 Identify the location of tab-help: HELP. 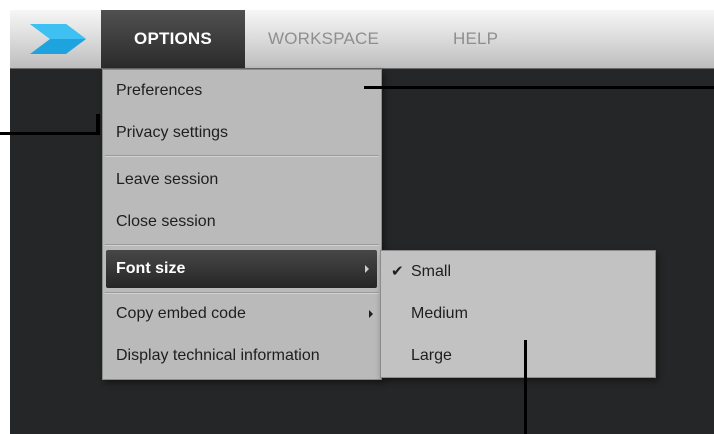
(475, 39).